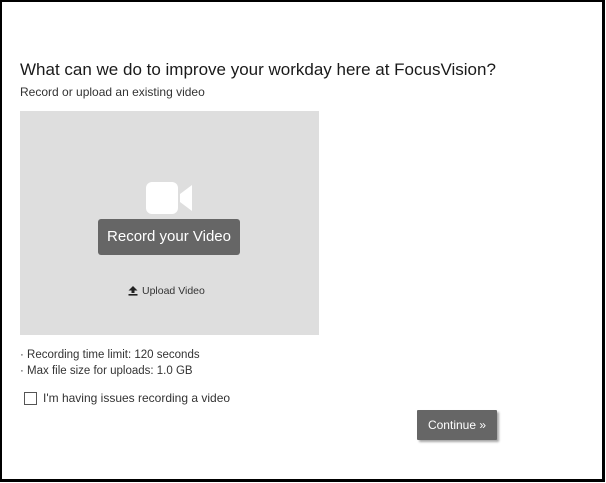 This screenshot has height=483, width=606. Describe the element at coordinates (136, 398) in the screenshot. I see `recording-issue-label: I'm having issues recording a video` at that location.